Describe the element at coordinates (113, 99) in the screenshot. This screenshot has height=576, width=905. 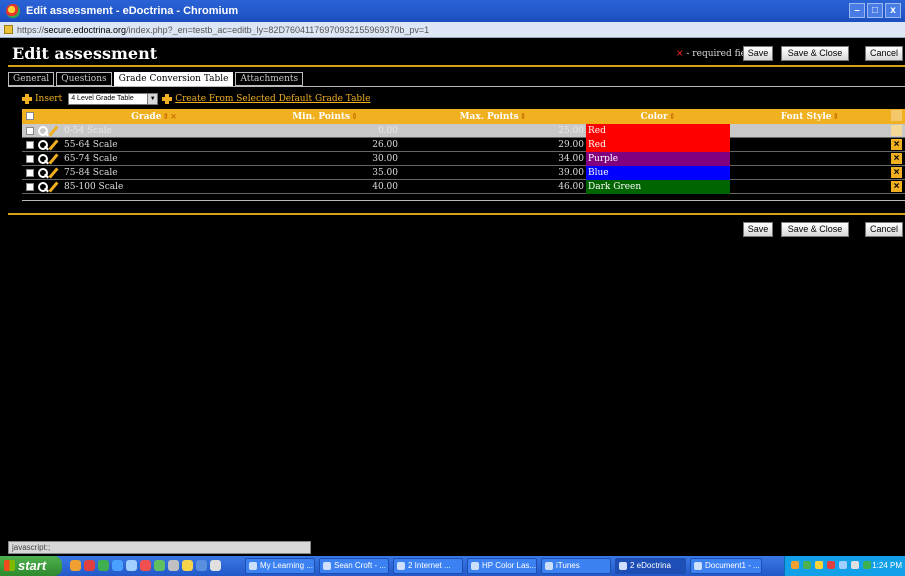
I see `grade-template-select: 4 Level Grade Table ▼` at that location.